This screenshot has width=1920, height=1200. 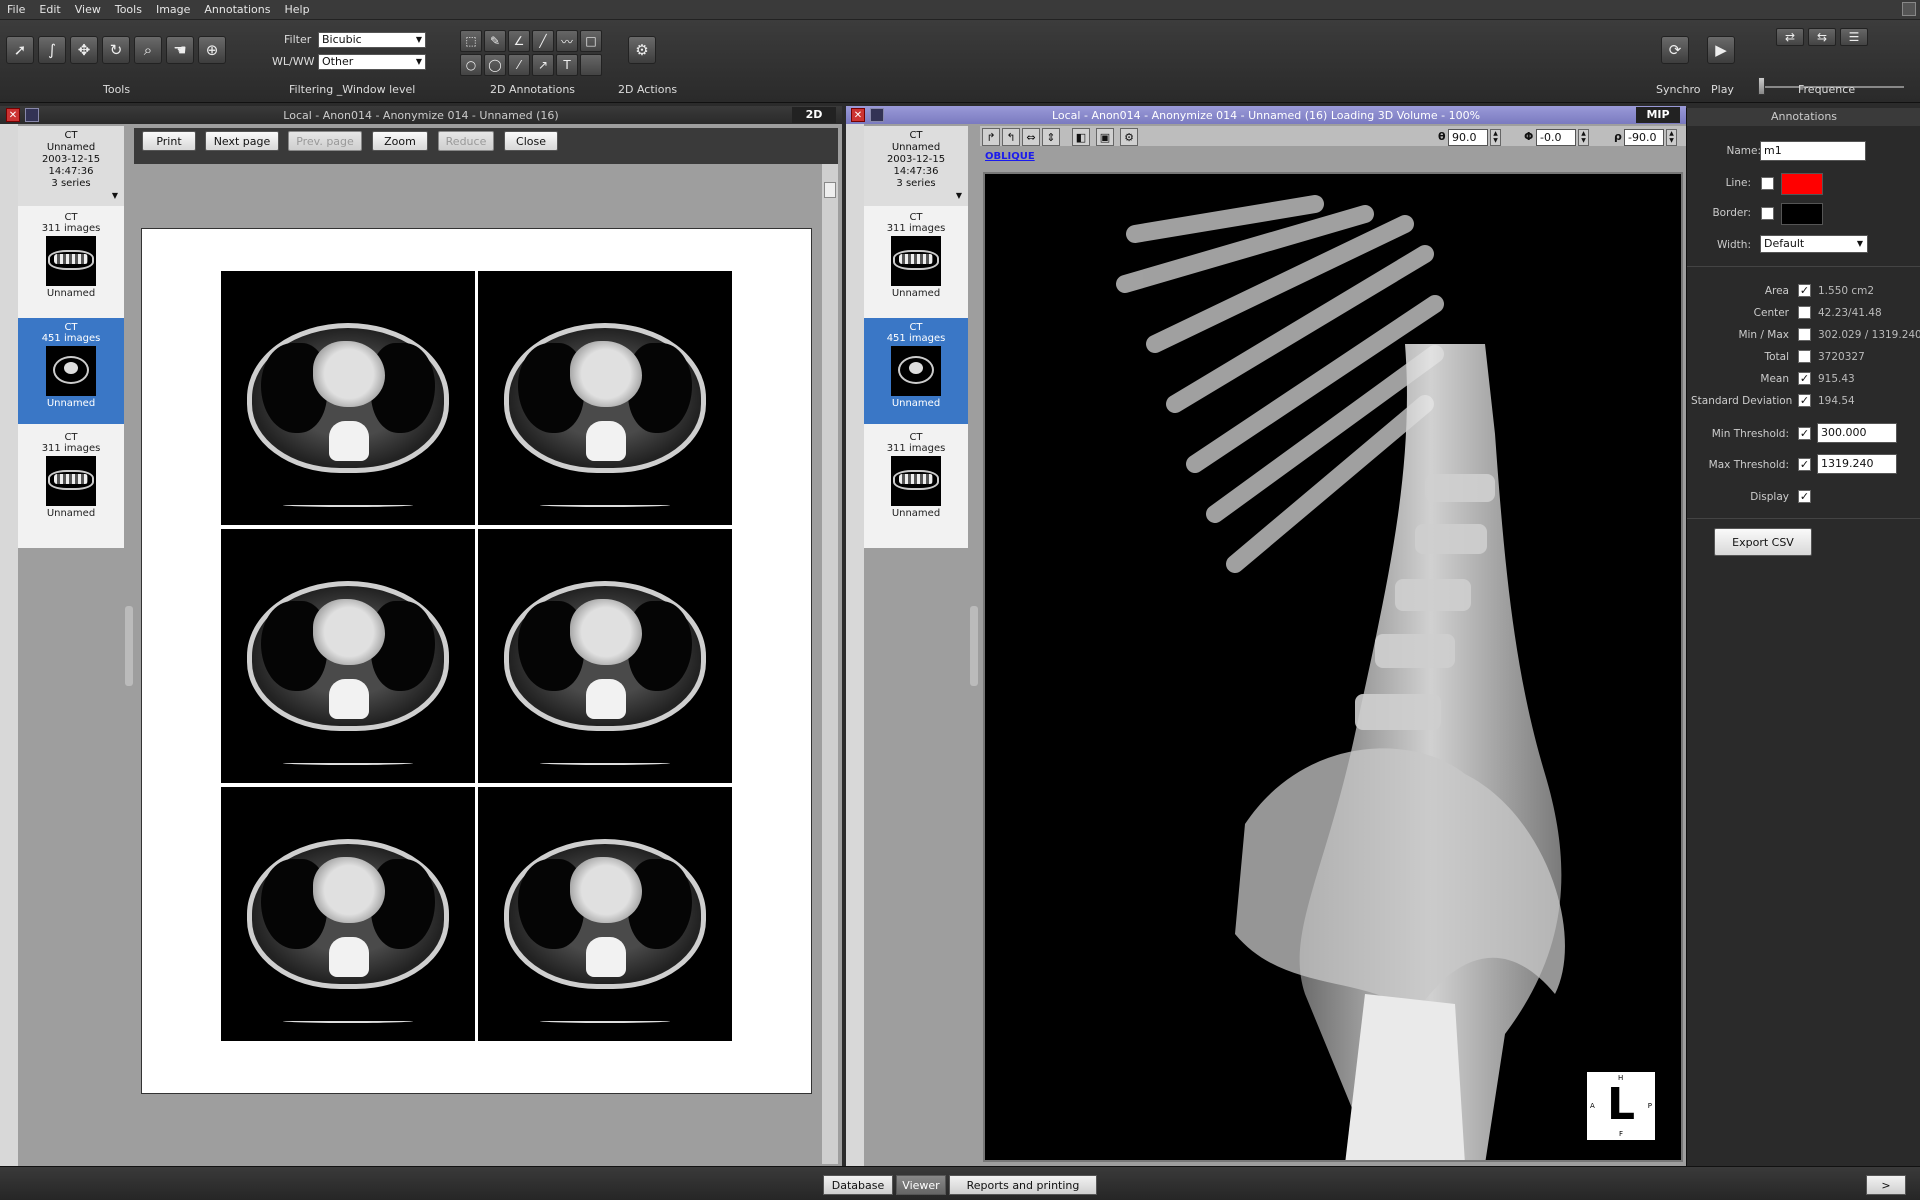 What do you see at coordinates (16, 9) in the screenshot?
I see `menu-file: File` at bounding box center [16, 9].